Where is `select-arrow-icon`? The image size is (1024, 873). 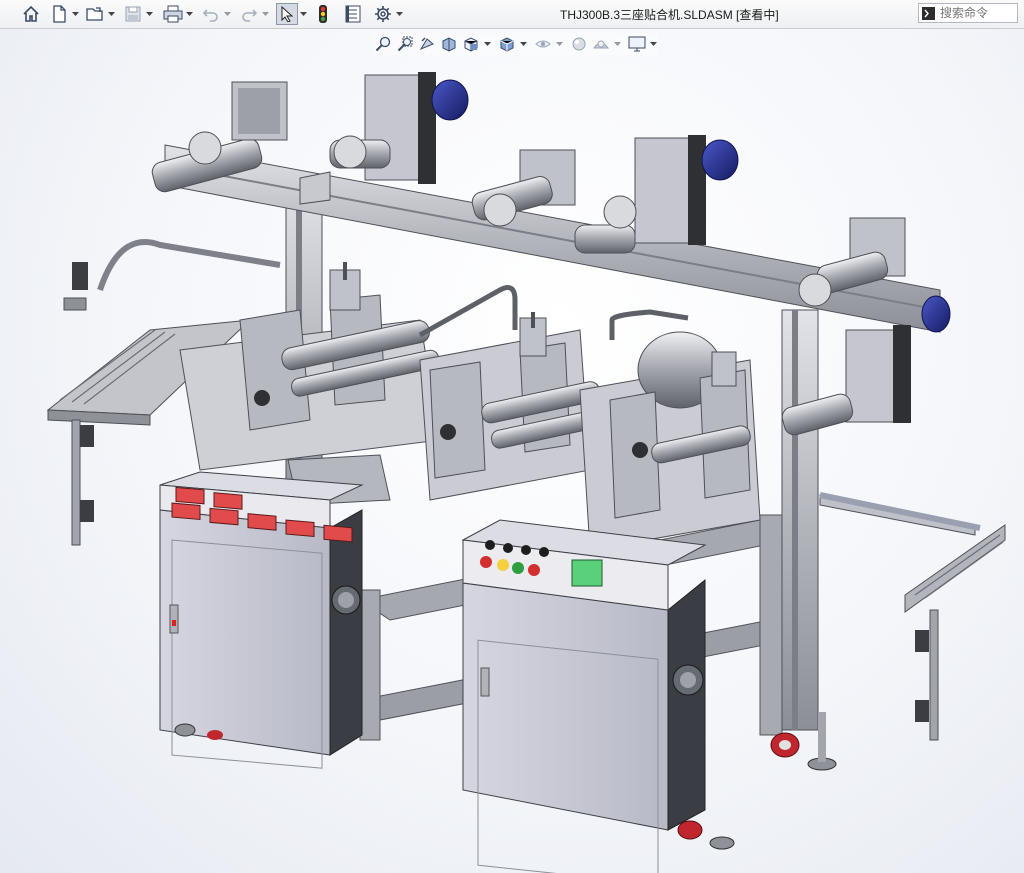 select-arrow-icon is located at coordinates (287, 14).